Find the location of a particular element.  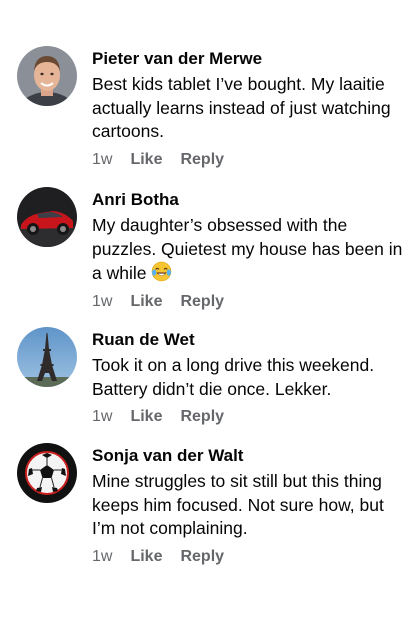

comment-author: Ruan de Wet is located at coordinates (250, 340).